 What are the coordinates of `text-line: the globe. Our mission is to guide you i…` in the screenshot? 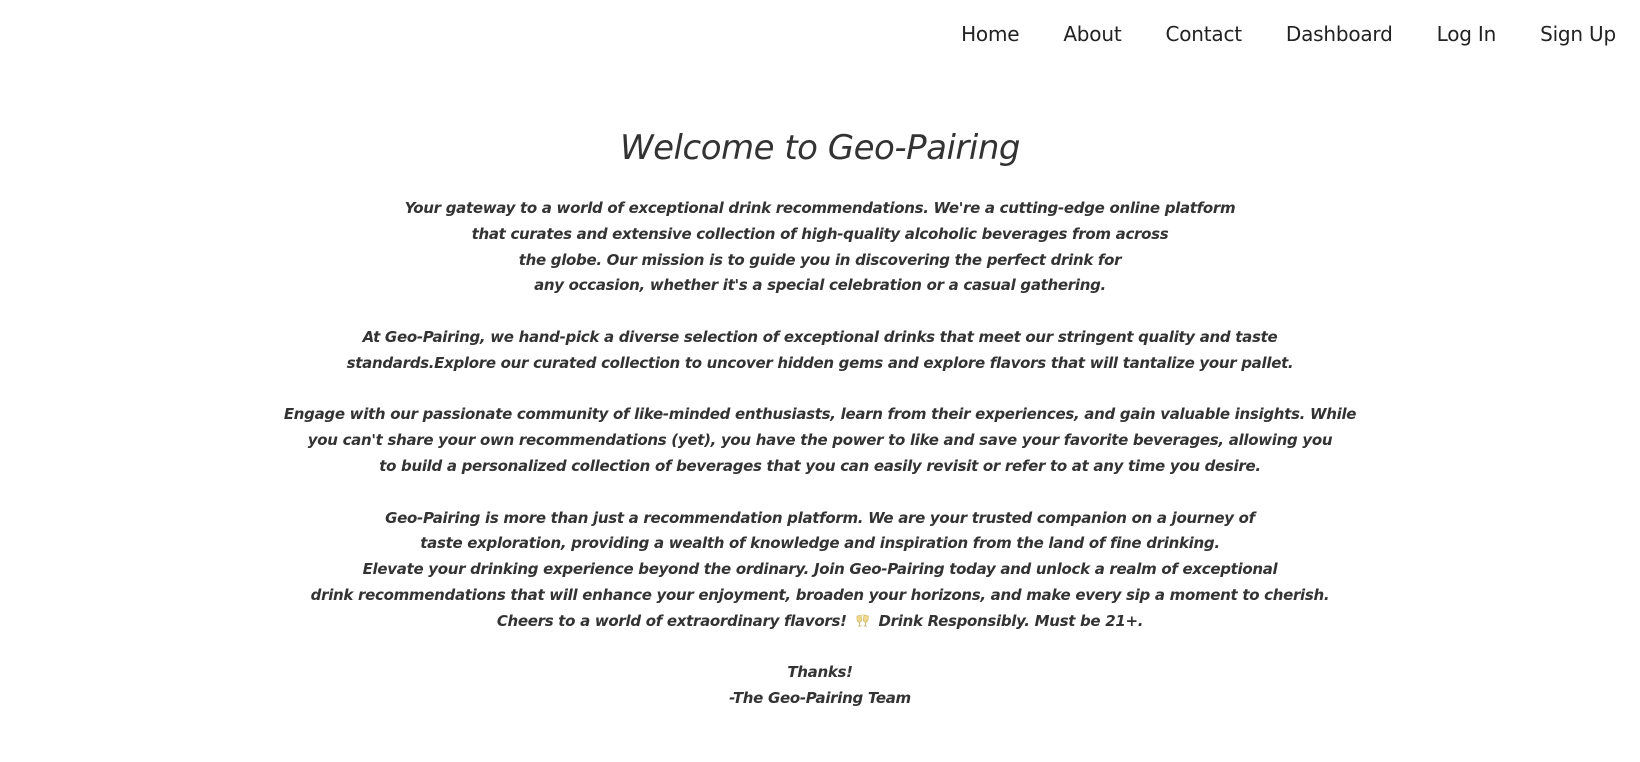 It's located at (820, 259).